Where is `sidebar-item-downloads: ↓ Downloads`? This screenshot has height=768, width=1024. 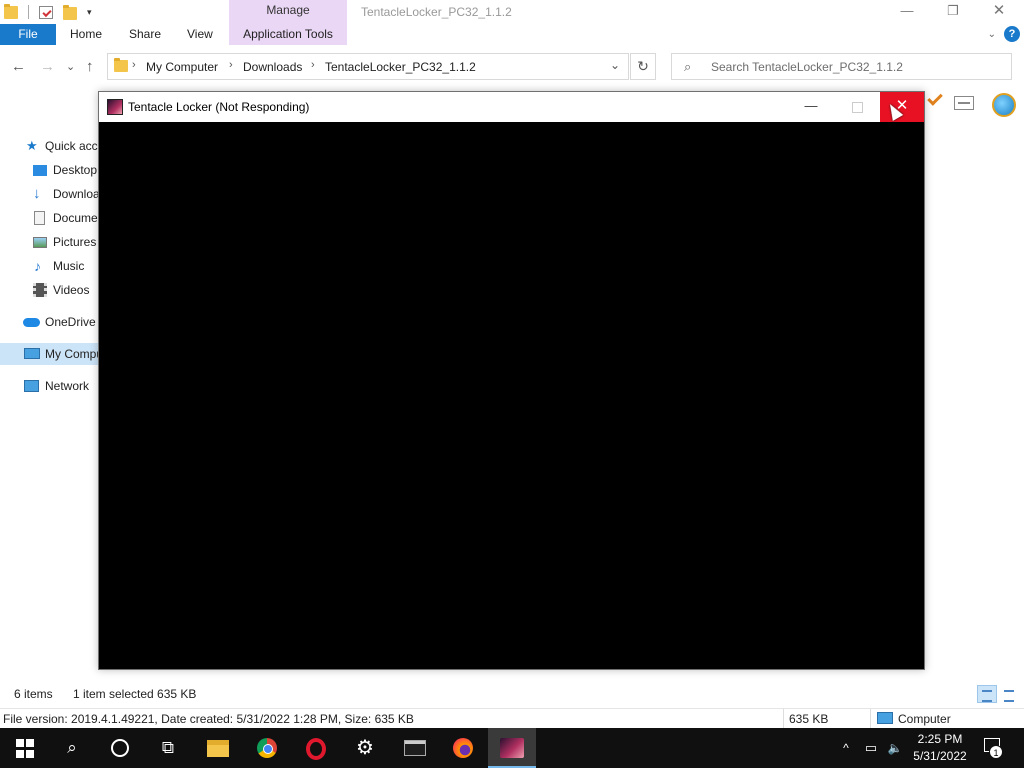
sidebar-item-downloads: ↓ Downloads is located at coordinates (50, 194).